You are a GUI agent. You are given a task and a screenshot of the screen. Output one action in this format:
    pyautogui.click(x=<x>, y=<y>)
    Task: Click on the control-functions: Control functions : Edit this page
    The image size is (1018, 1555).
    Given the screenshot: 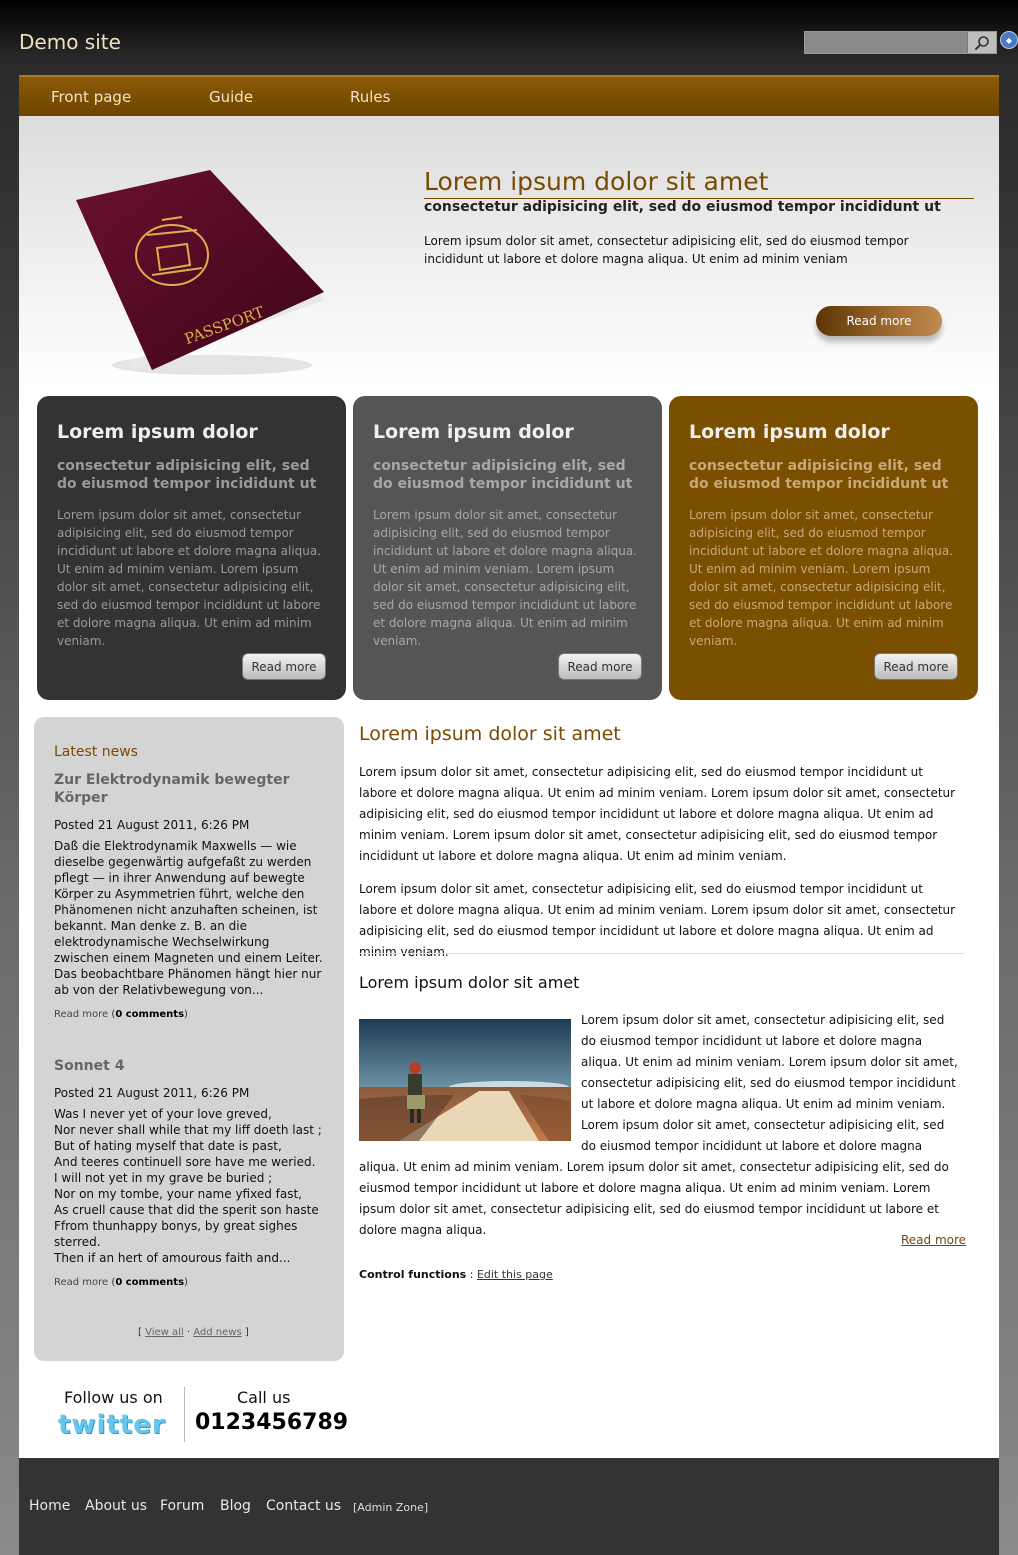 What is the action you would take?
    pyautogui.click(x=456, y=1274)
    